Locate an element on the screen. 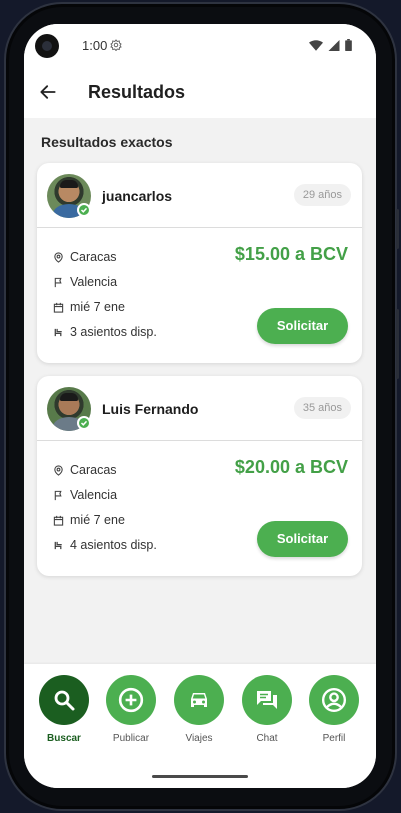  nav-item-buscar: Buscar is located at coordinates (64, 715).